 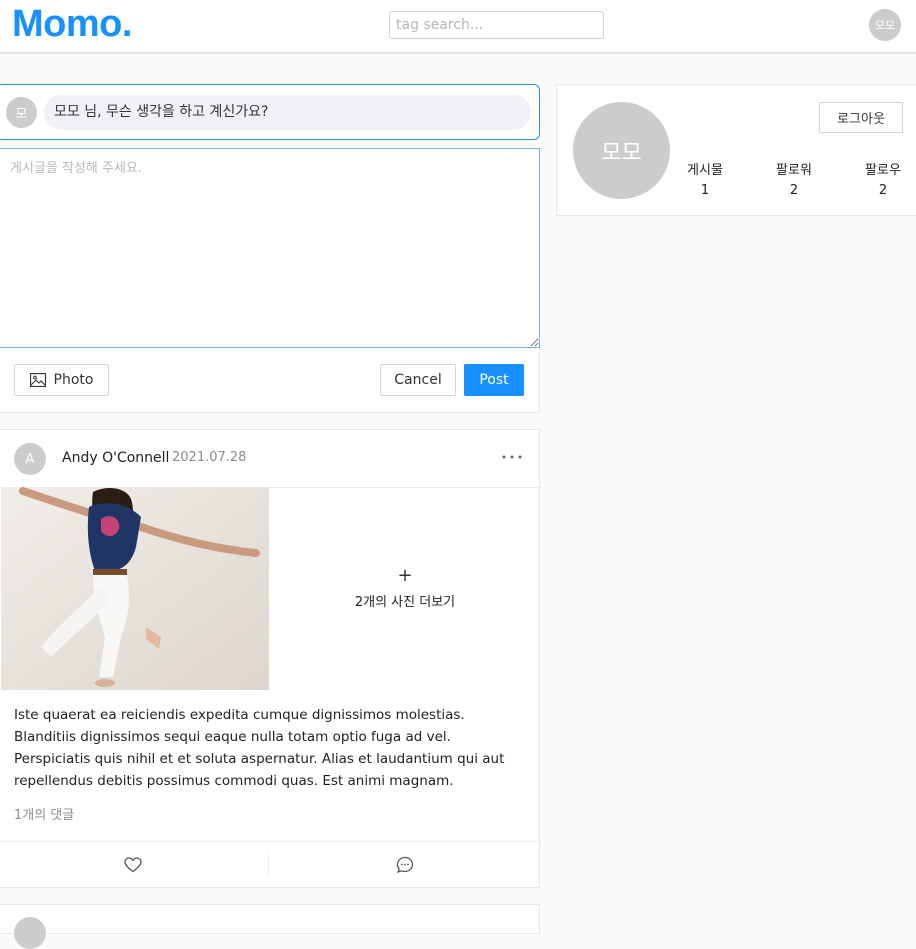 What do you see at coordinates (44, 813) in the screenshot?
I see `comments-count-link: 1개의 댓글` at bounding box center [44, 813].